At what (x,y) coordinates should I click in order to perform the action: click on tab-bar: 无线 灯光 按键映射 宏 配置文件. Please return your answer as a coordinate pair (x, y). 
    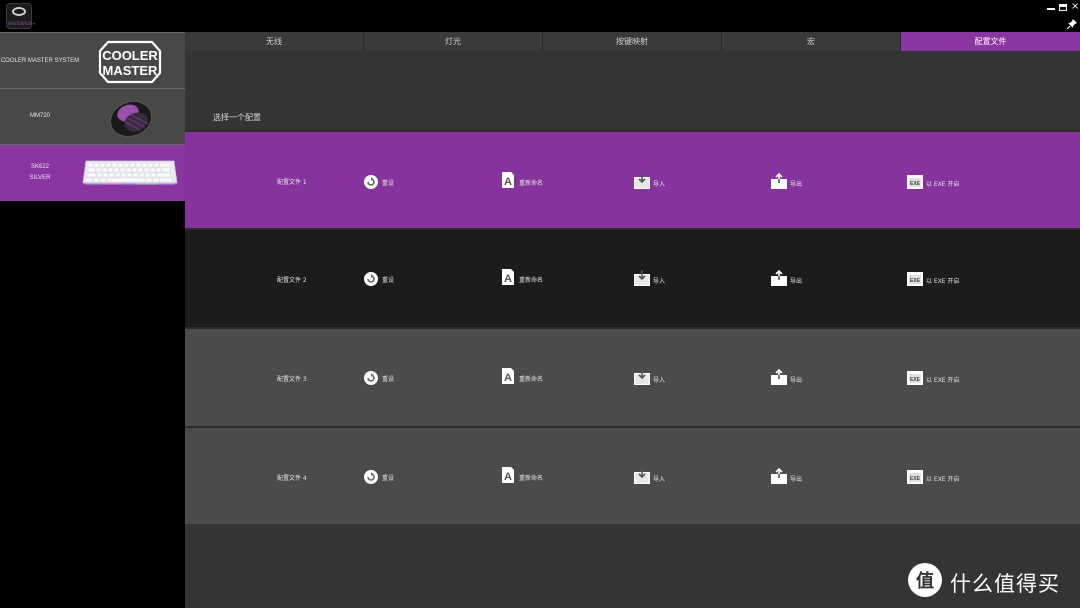
    Looking at the image, I should click on (632, 41).